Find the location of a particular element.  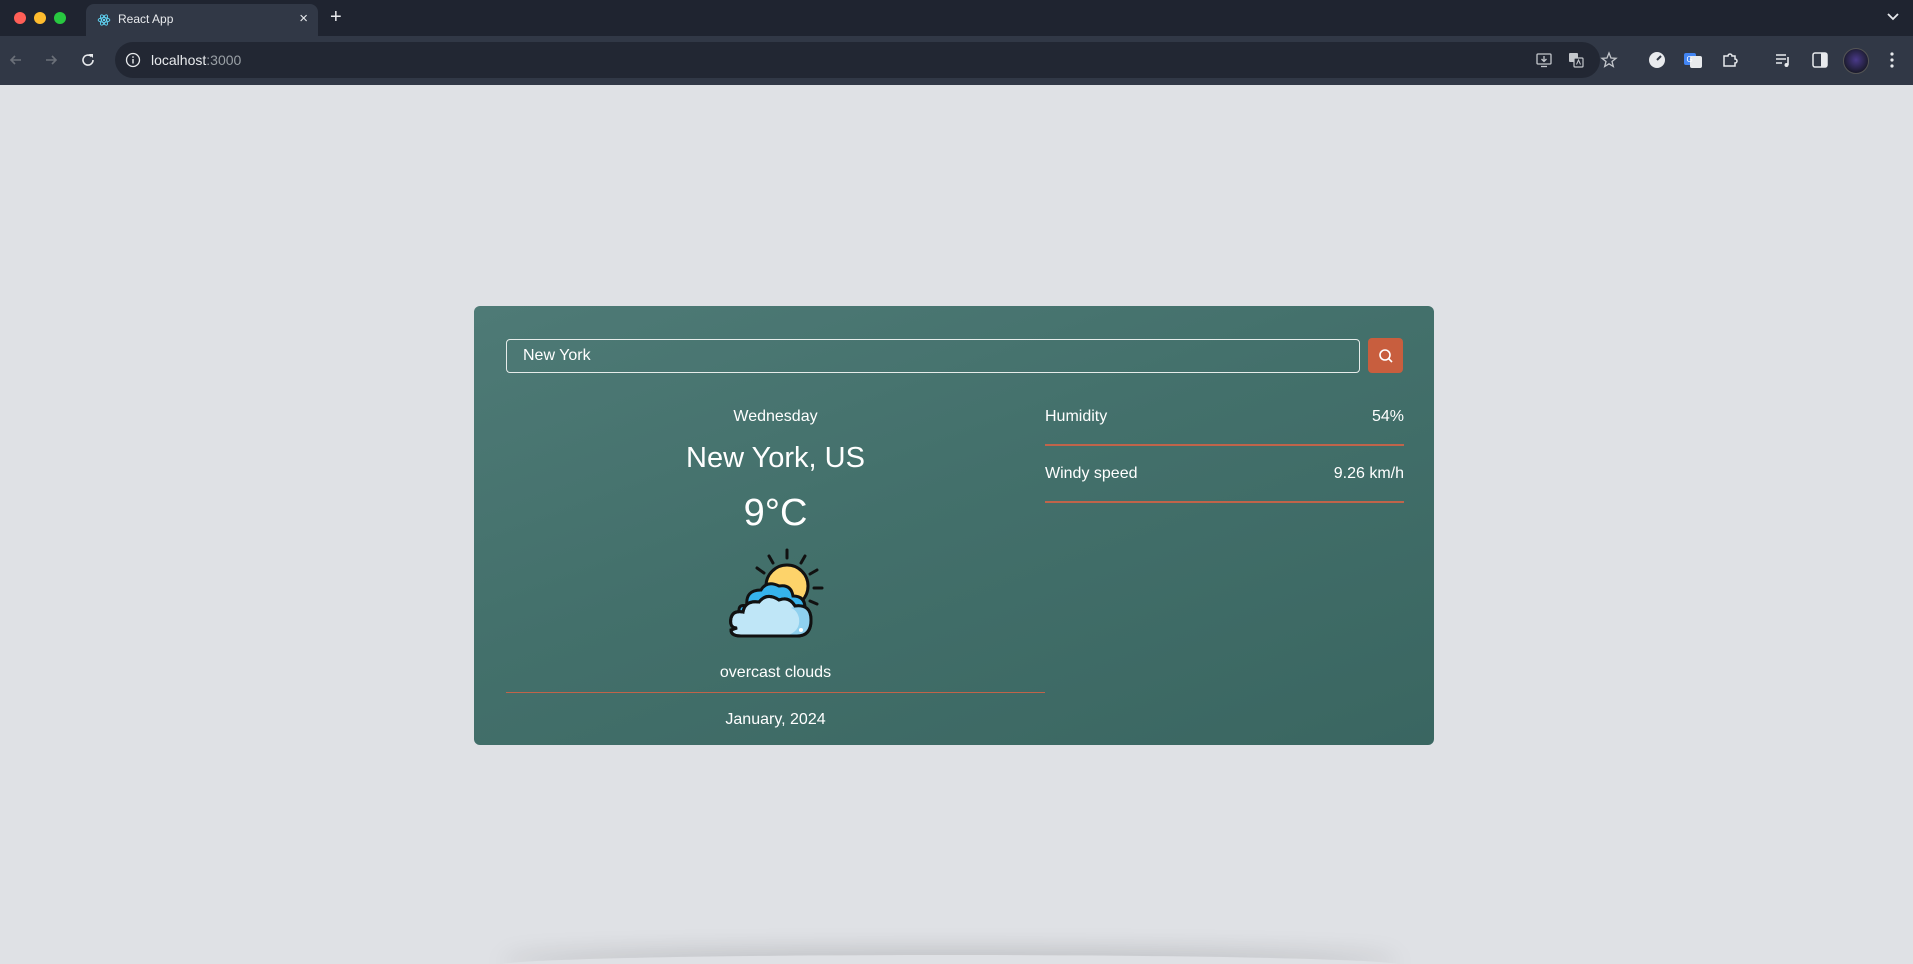

window-minimize-button is located at coordinates (40, 18).